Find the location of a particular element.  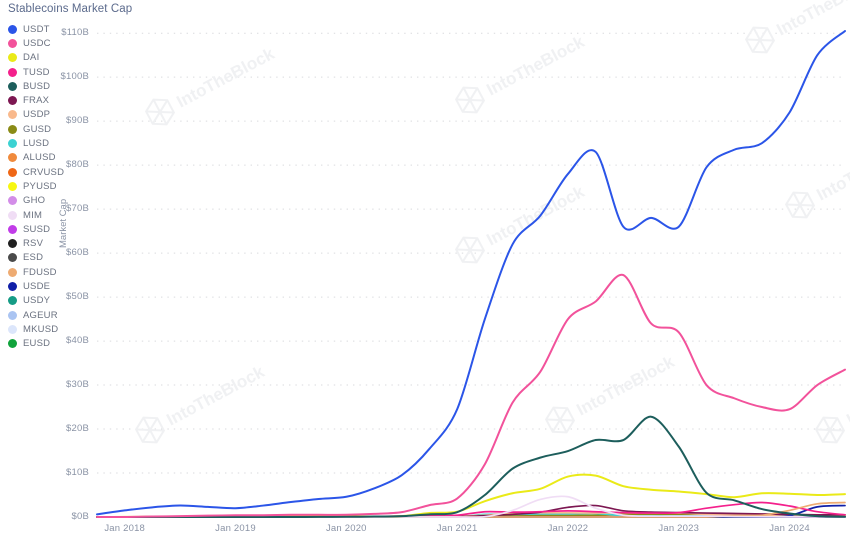

y-axis-tick-label: $40B is located at coordinates (67, 340).